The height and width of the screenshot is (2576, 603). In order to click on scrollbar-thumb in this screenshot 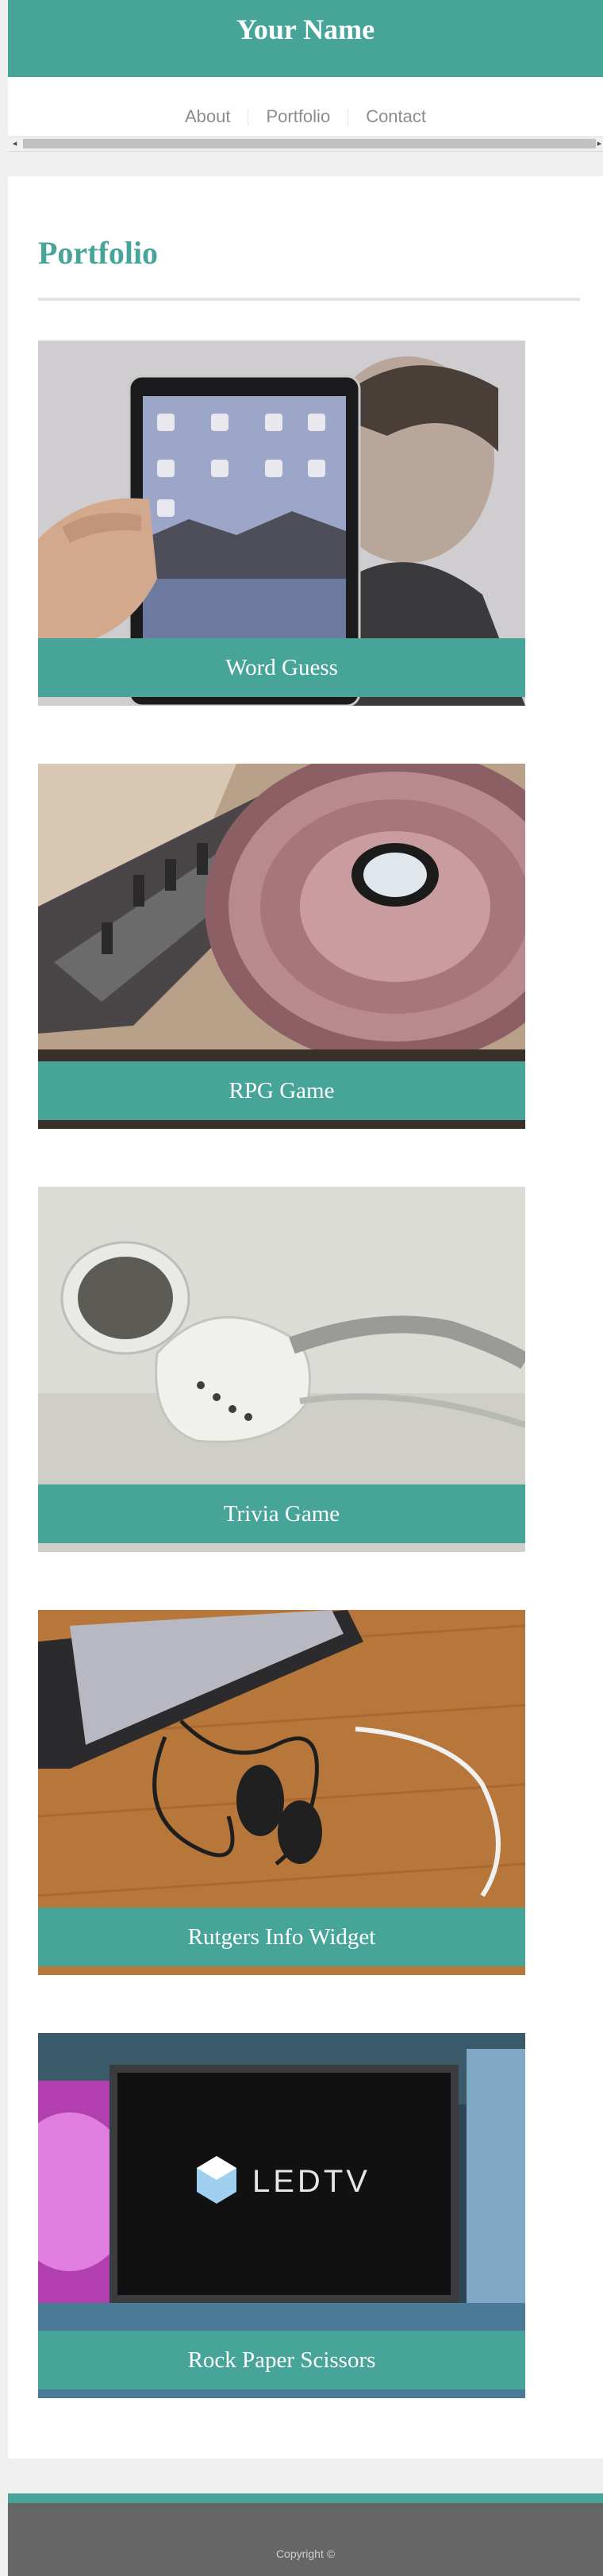, I will do `click(309, 143)`.